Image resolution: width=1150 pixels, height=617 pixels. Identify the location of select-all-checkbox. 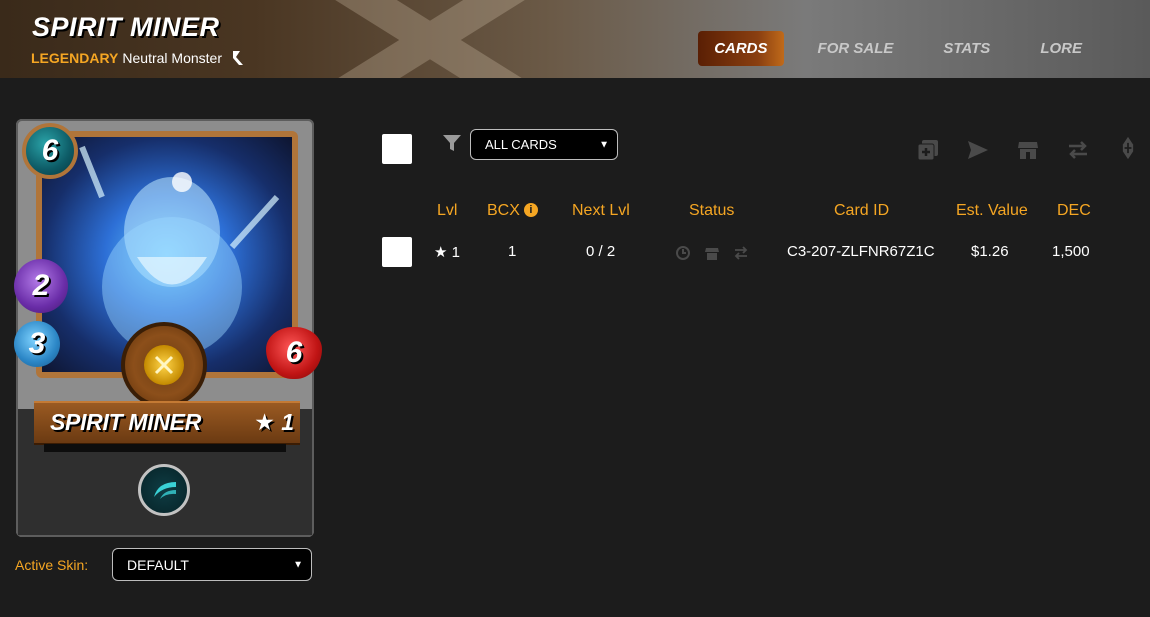
(397, 149).